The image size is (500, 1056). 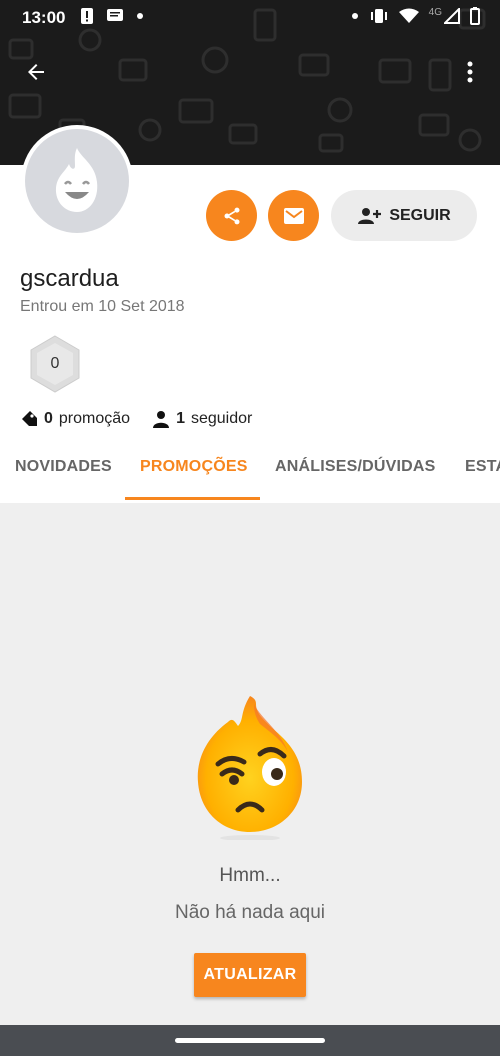 I want to click on level-value: 0, so click(x=55, y=363).